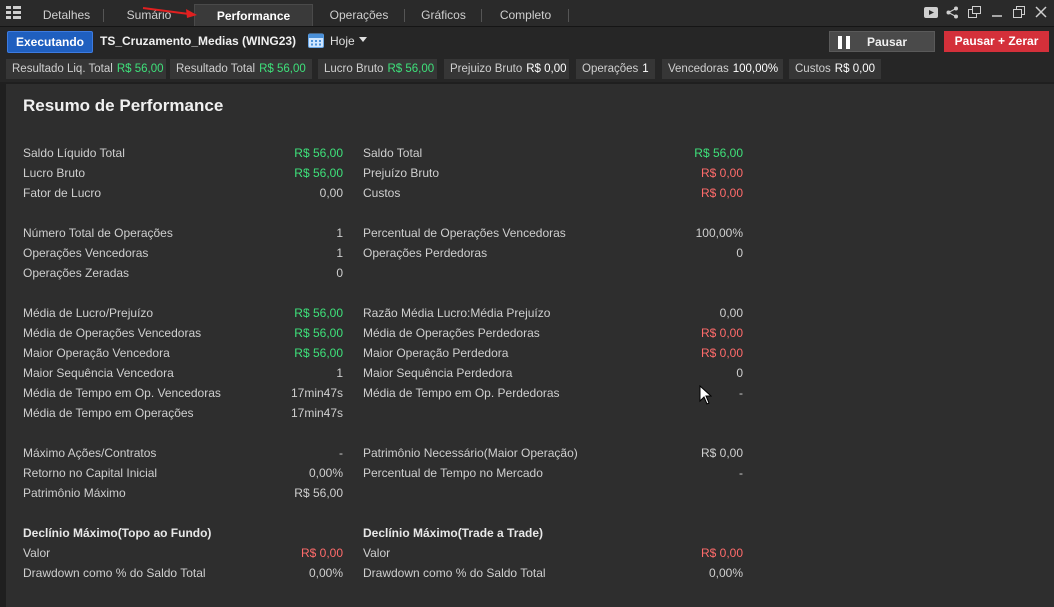 The image size is (1054, 607). What do you see at coordinates (952, 12) in the screenshot?
I see `share-icon` at bounding box center [952, 12].